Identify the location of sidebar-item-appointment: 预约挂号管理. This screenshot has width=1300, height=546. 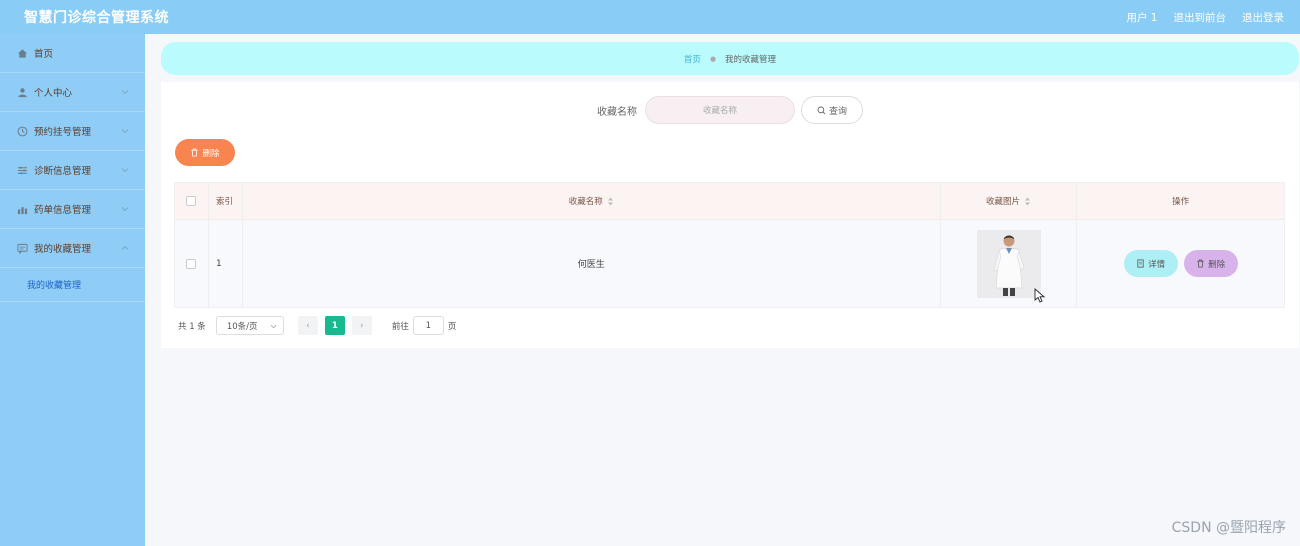
(72, 131).